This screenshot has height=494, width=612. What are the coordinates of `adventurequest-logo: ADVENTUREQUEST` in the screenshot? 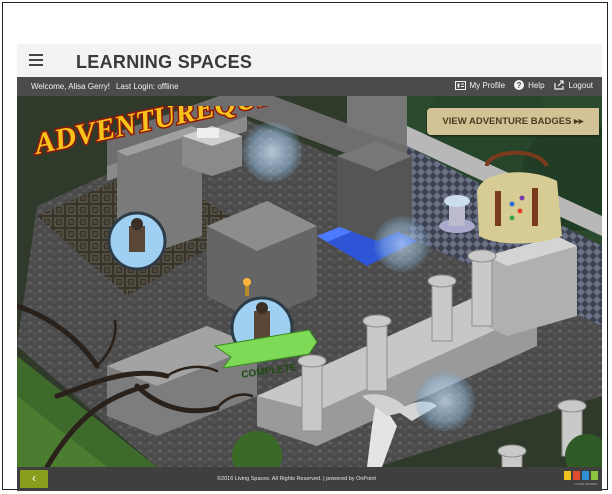 It's located at (172, 138).